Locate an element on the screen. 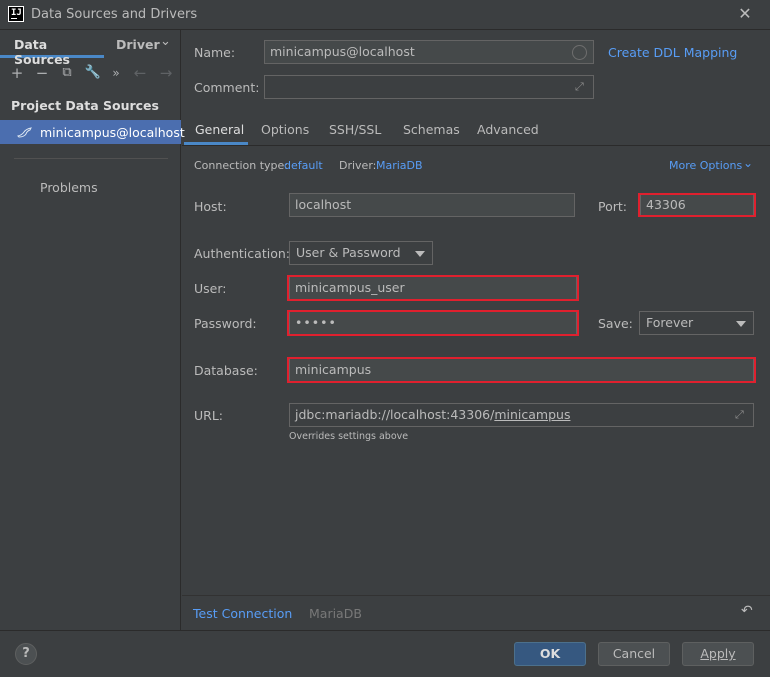 The height and width of the screenshot is (677, 770). section-title: Project Data Sources is located at coordinates (85, 105).